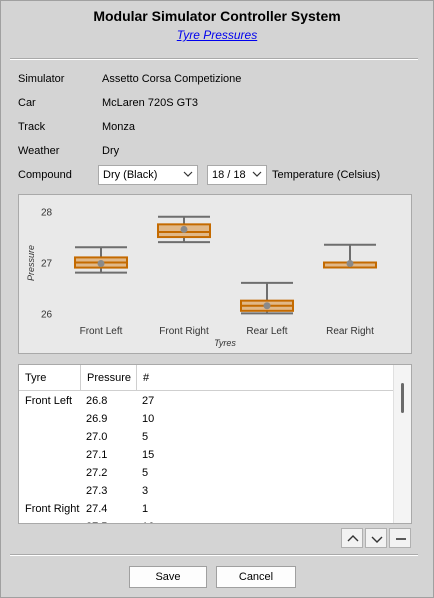  Describe the element at coordinates (96, 522) in the screenshot. I see `pressure-cell: 27.5` at that location.